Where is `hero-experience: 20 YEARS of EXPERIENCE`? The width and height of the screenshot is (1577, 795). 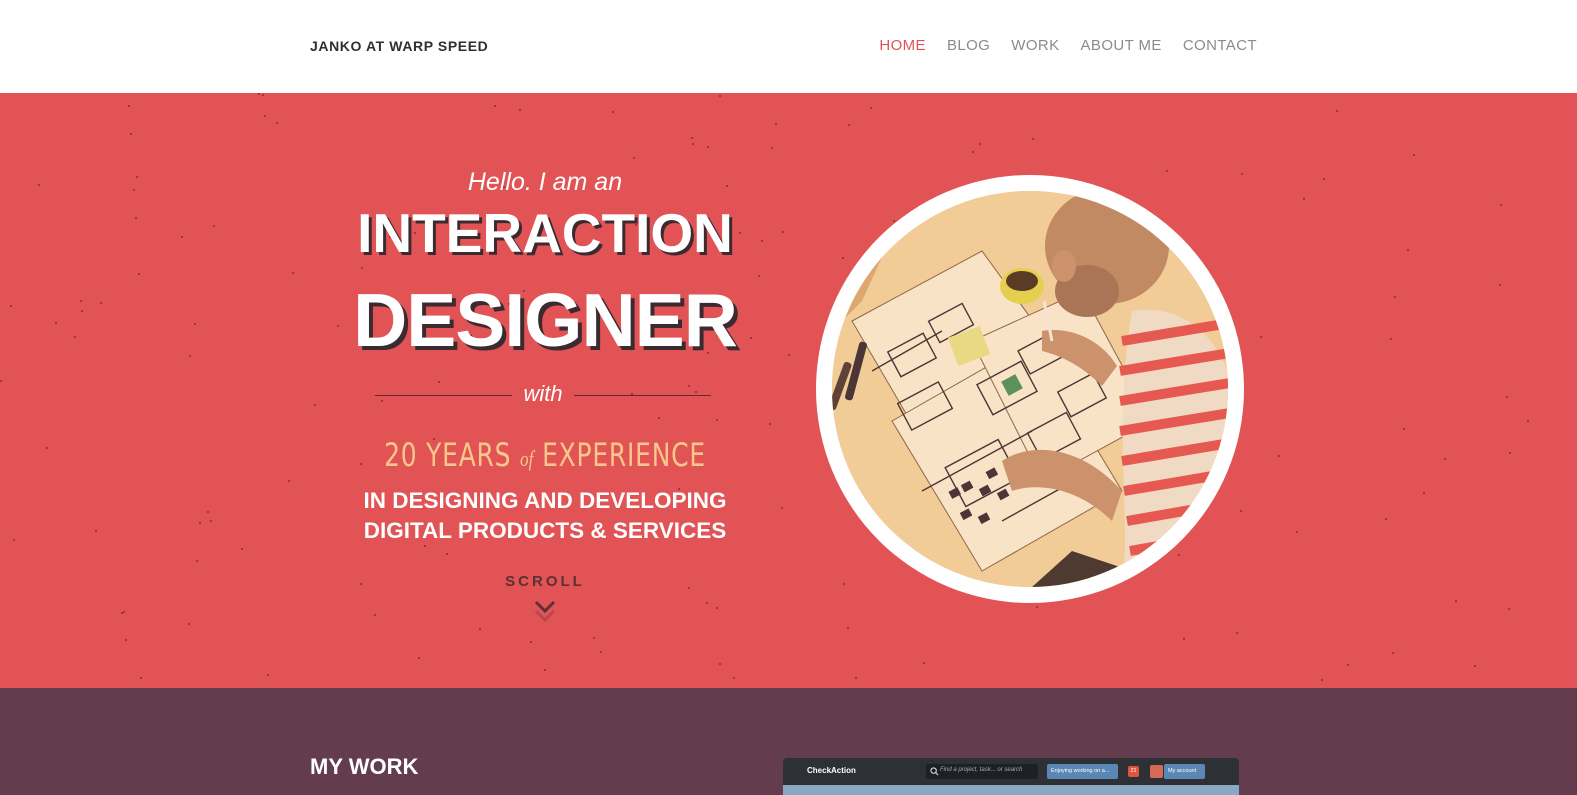
hero-experience: 20 YEARS of EXPERIENCE is located at coordinates (544, 455).